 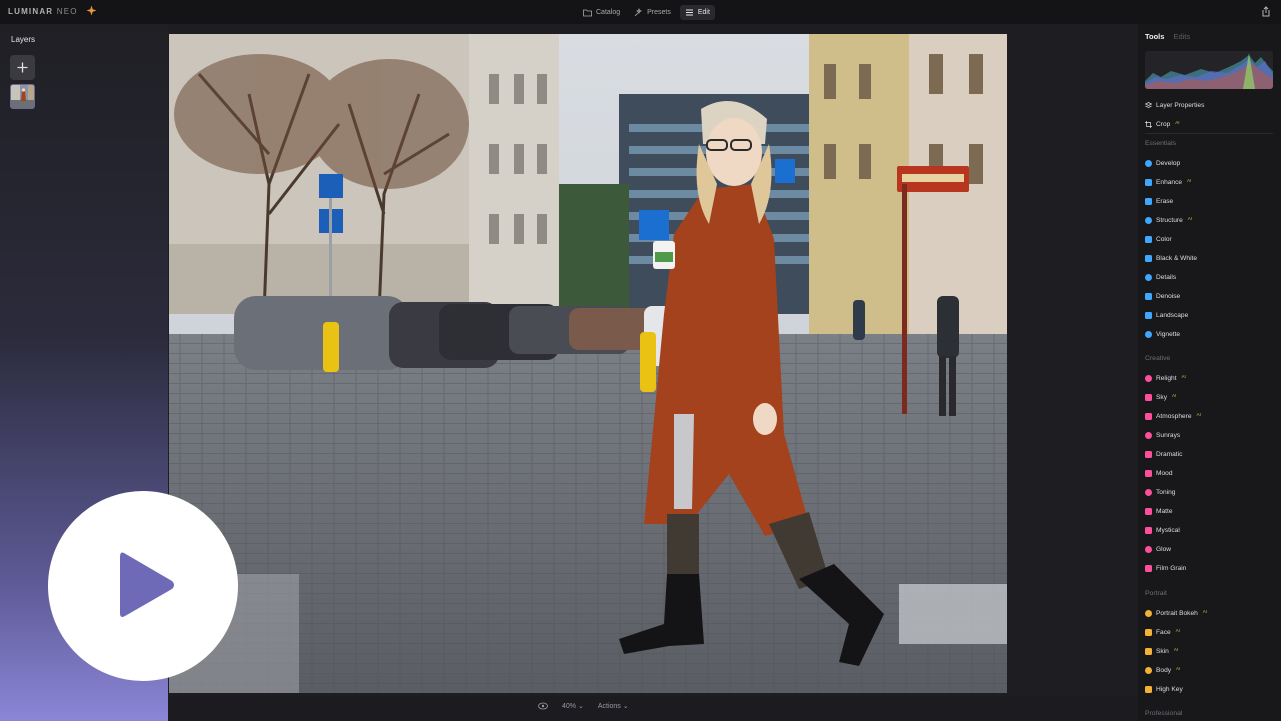 I want to click on tool-item-mood: Mood, so click(x=1159, y=473).